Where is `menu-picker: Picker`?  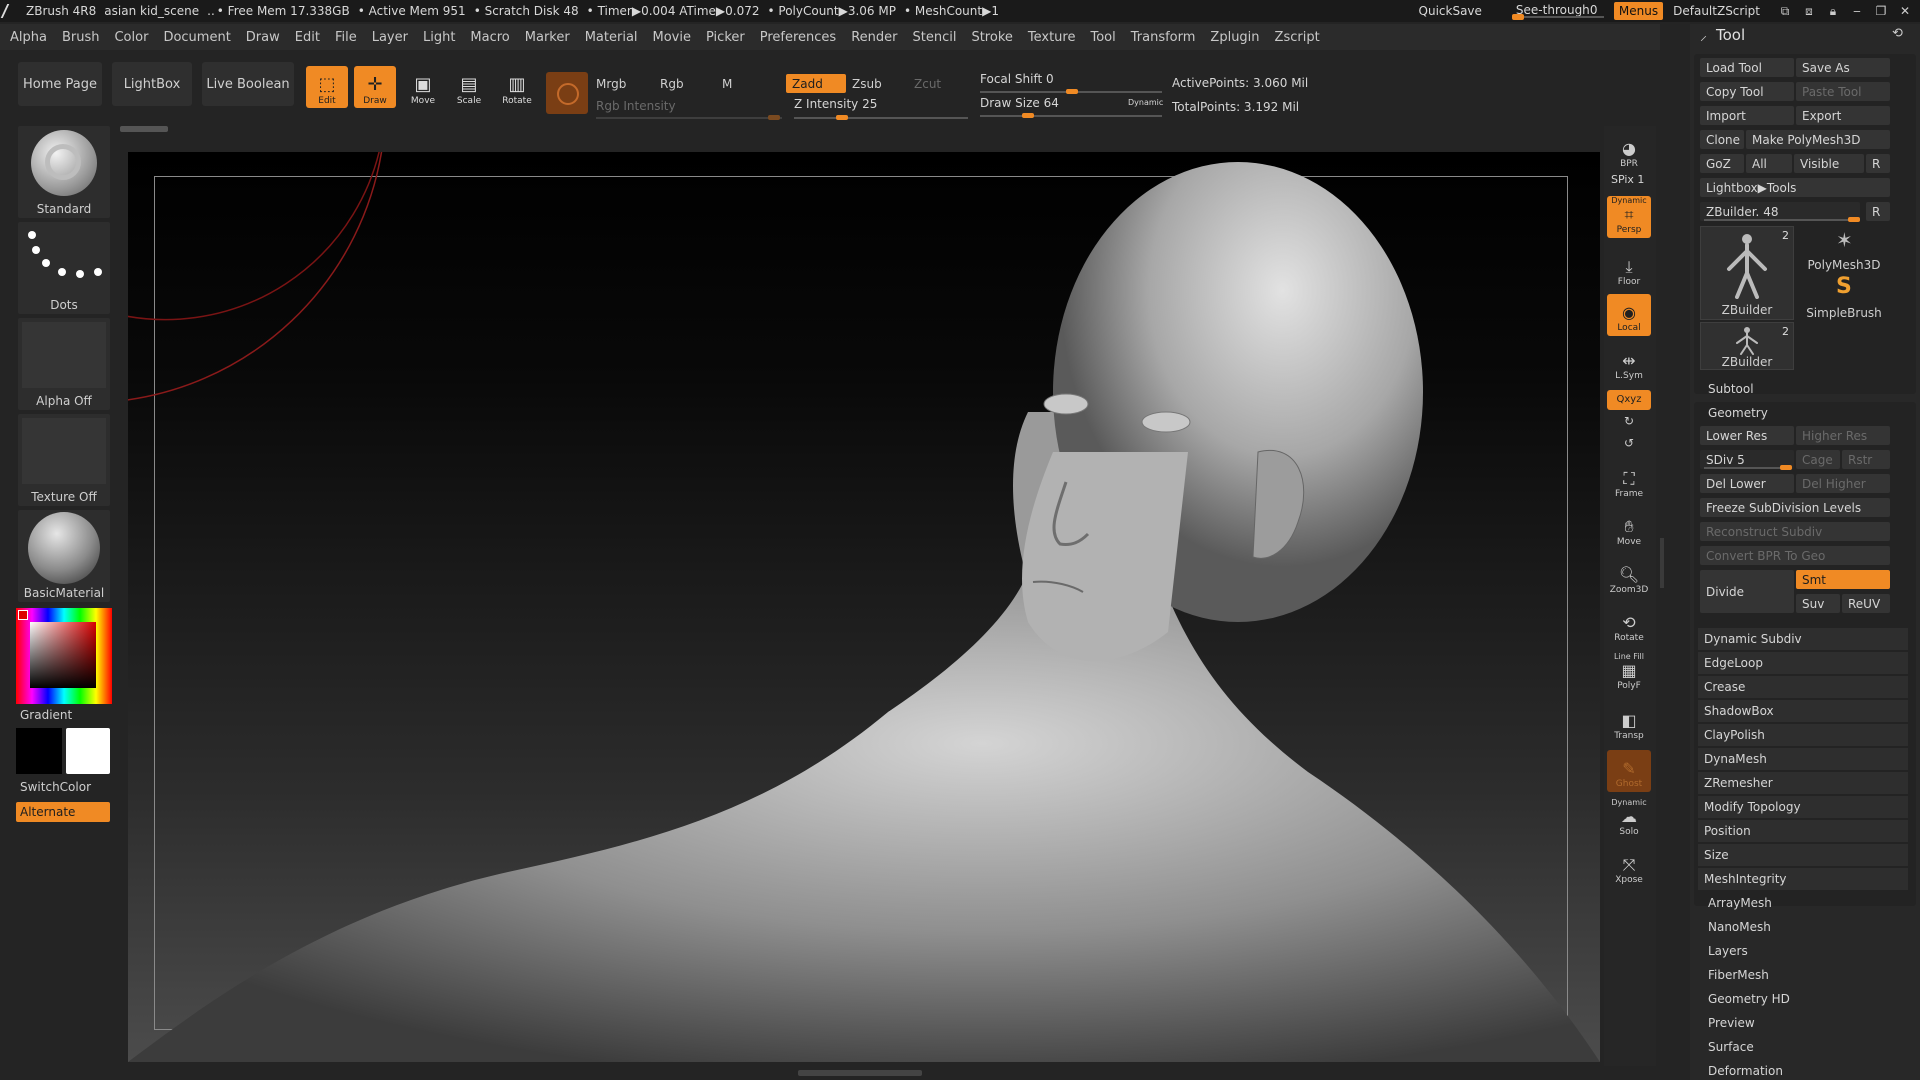
menu-picker: Picker is located at coordinates (725, 37).